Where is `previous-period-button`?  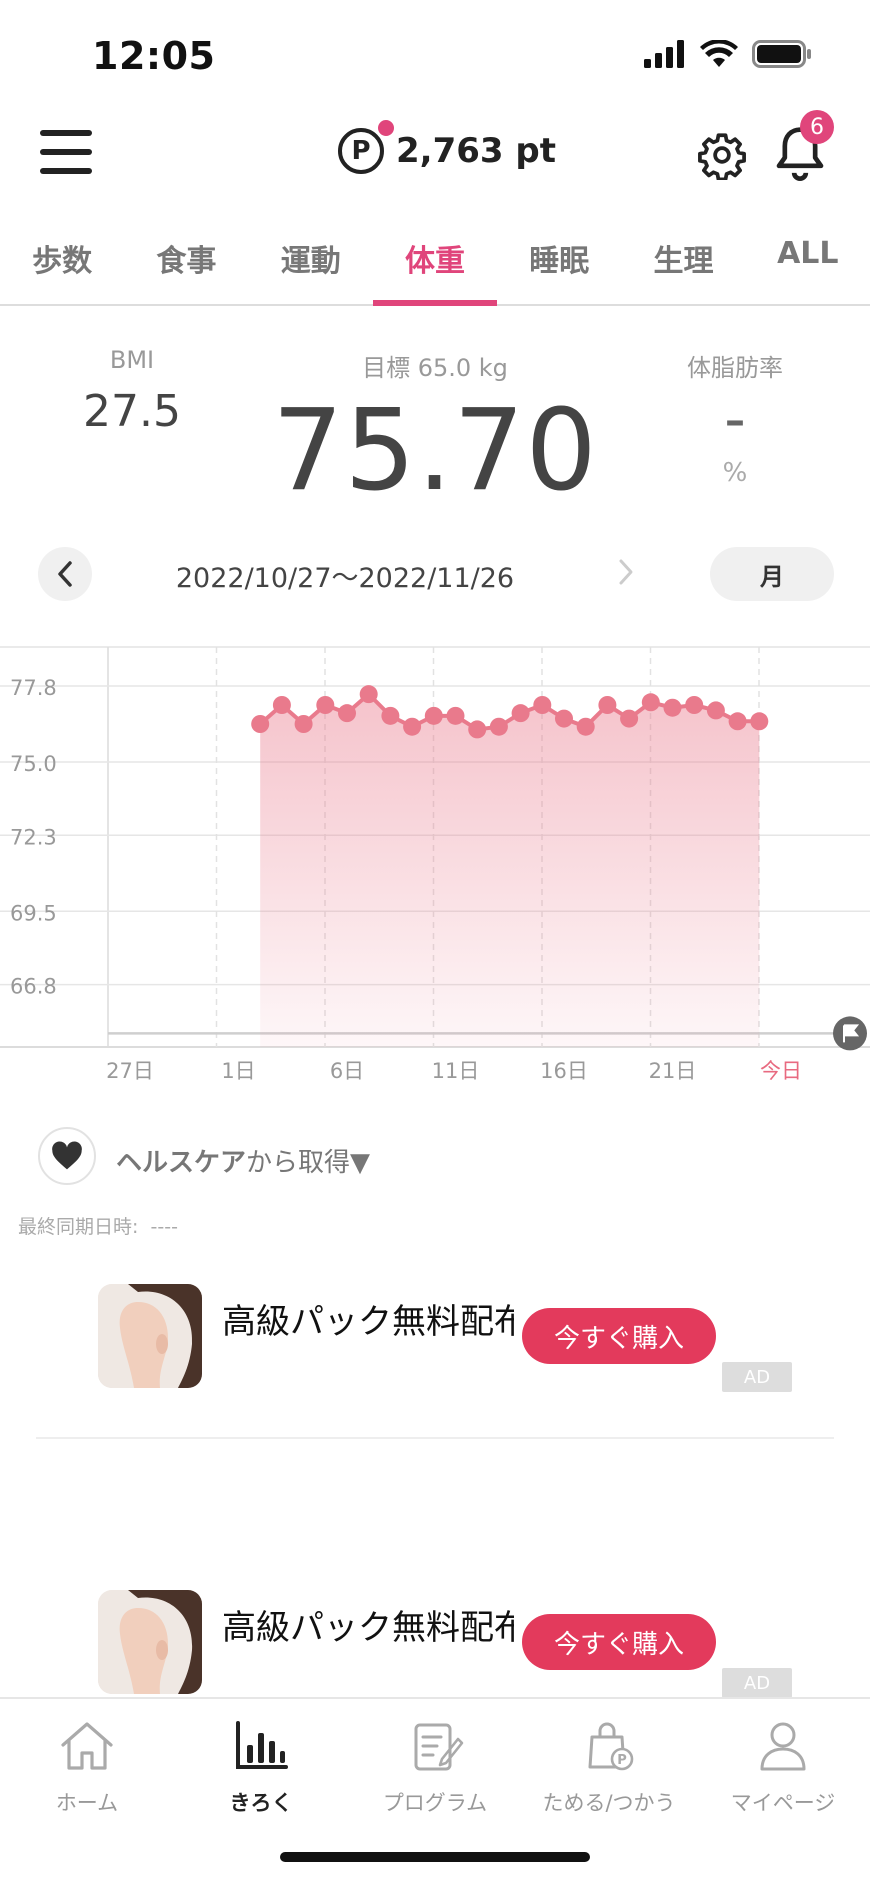 previous-period-button is located at coordinates (65, 574).